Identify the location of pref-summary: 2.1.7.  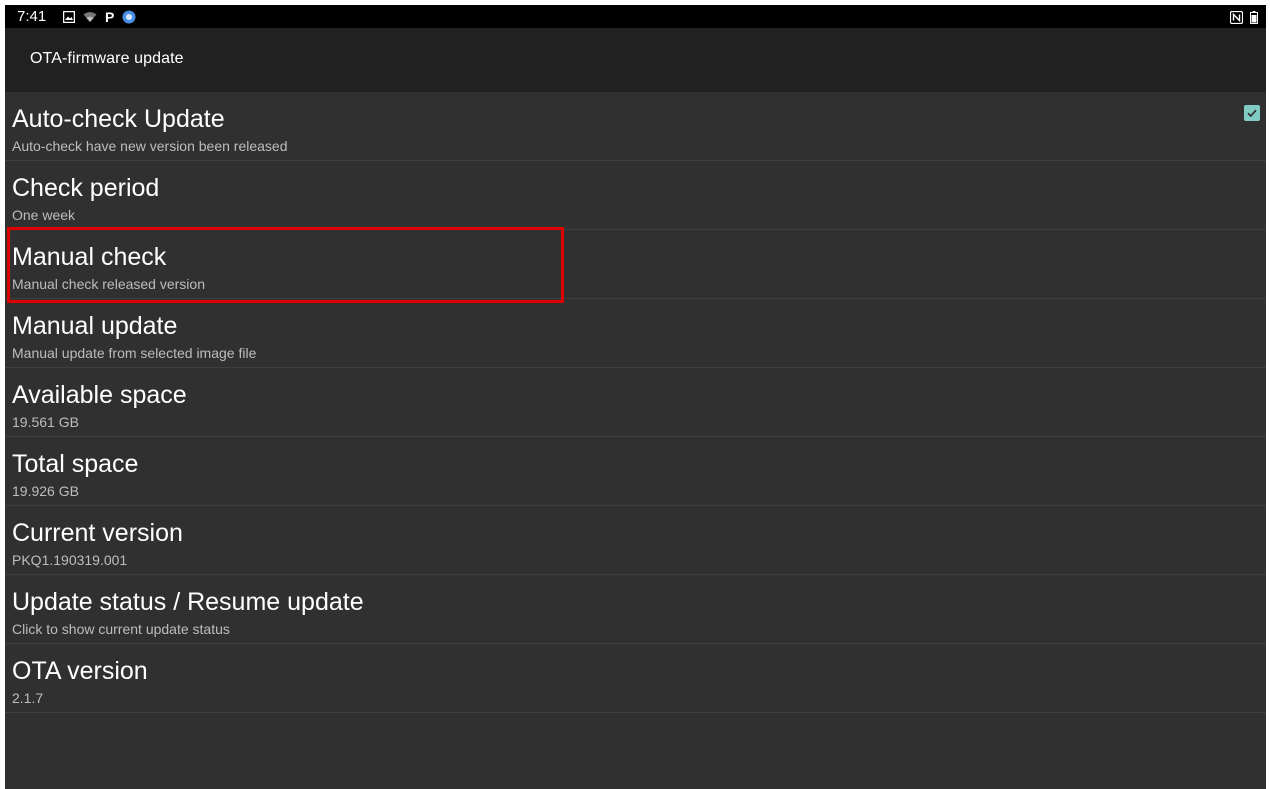
(28, 698).